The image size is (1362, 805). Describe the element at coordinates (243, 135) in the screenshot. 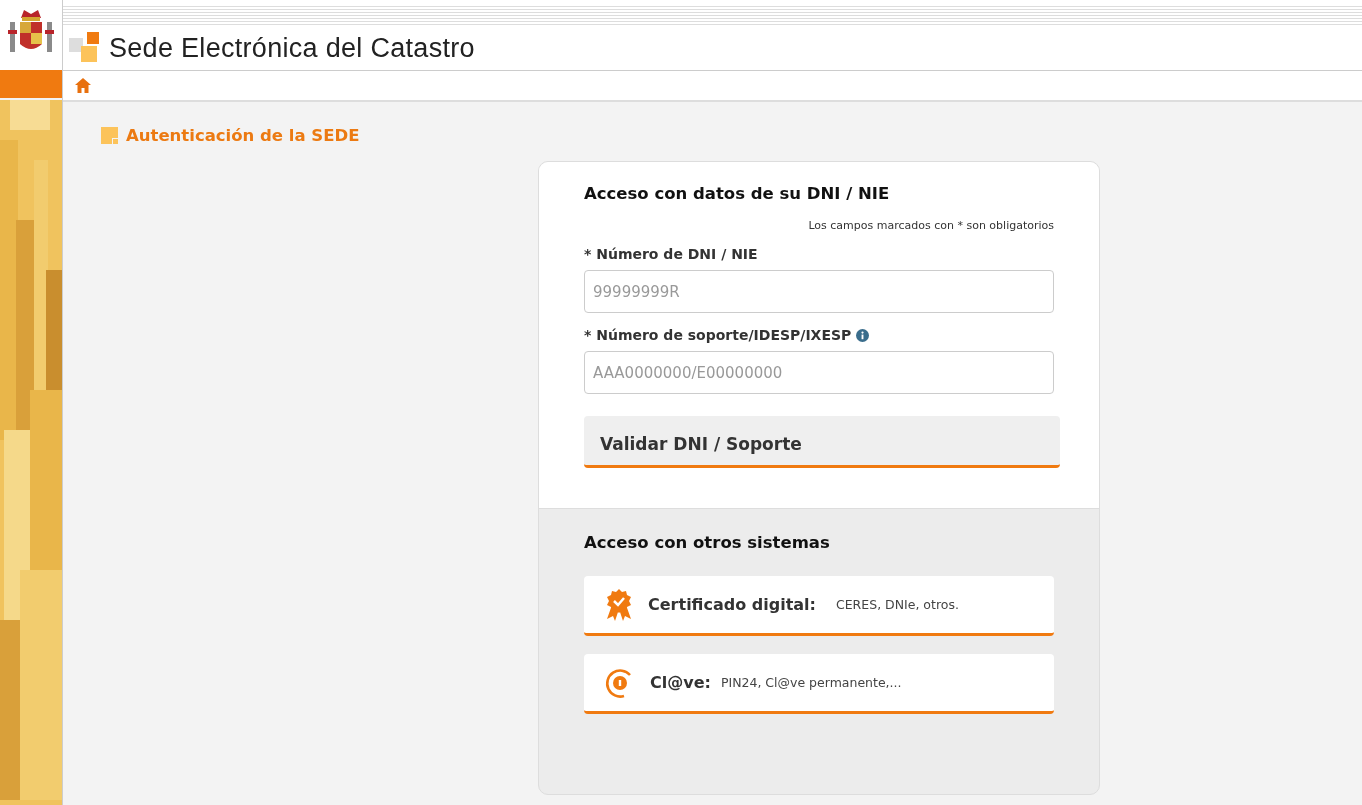

I see `page-heading: Autenticación de la SEDE` at that location.